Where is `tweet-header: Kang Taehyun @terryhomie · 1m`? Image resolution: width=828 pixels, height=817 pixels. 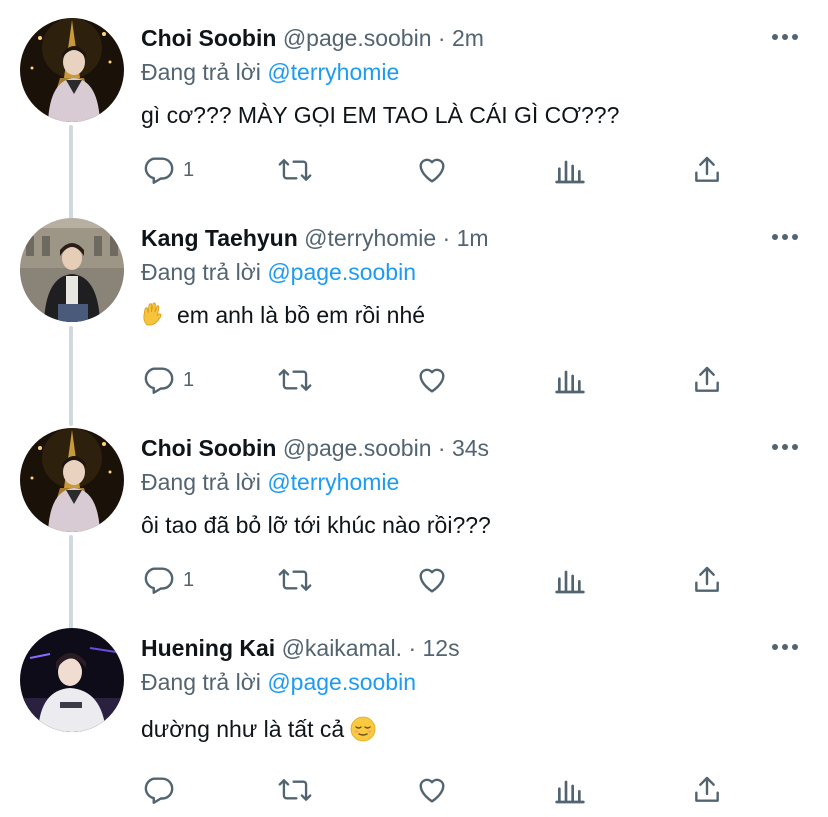
tweet-header: Kang Taehyun @terryhomie · 1m is located at coordinates (315, 238).